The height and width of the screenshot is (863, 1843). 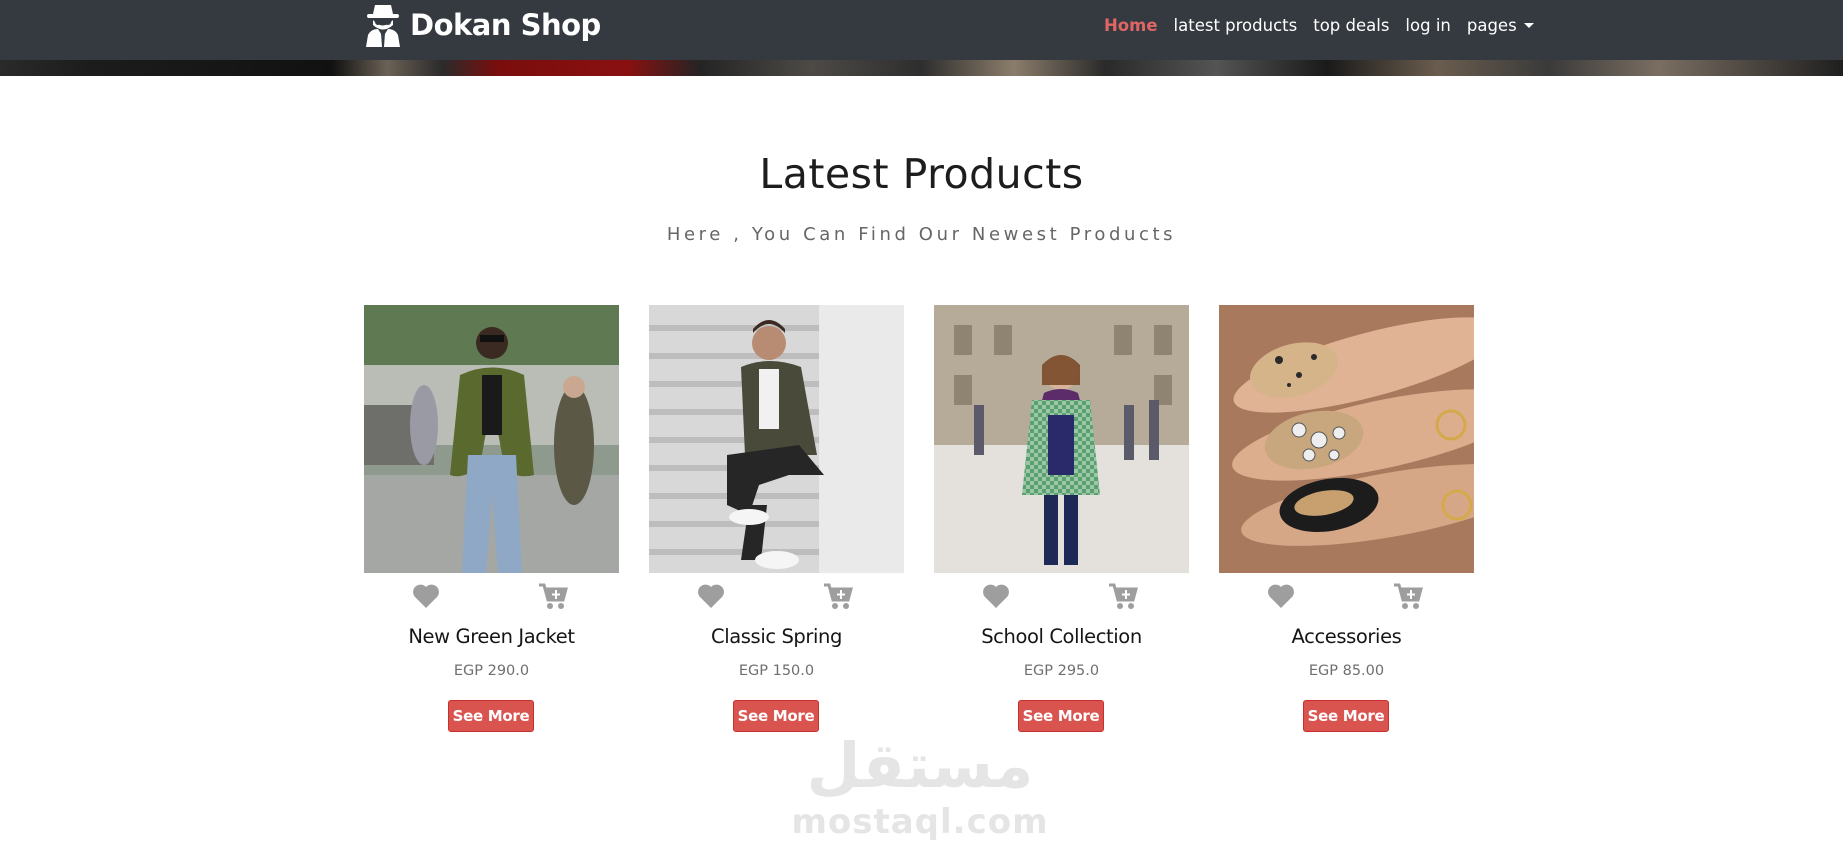 What do you see at coordinates (1131, 25) in the screenshot?
I see `nav-item-home: Home` at bounding box center [1131, 25].